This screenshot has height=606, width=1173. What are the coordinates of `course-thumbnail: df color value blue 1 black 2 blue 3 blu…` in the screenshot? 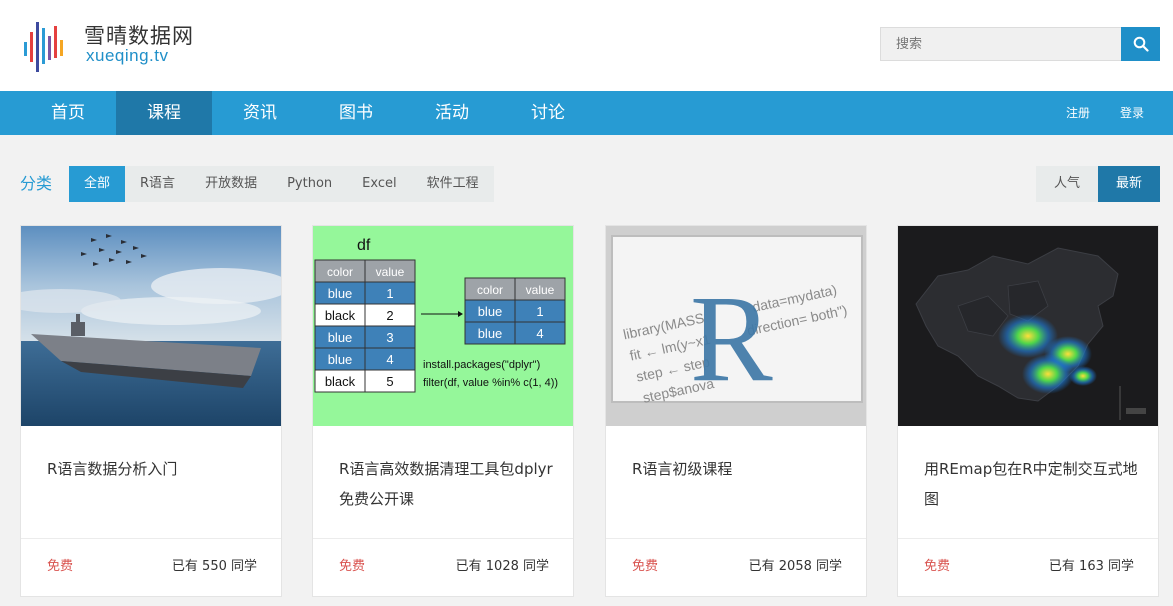 It's located at (443, 326).